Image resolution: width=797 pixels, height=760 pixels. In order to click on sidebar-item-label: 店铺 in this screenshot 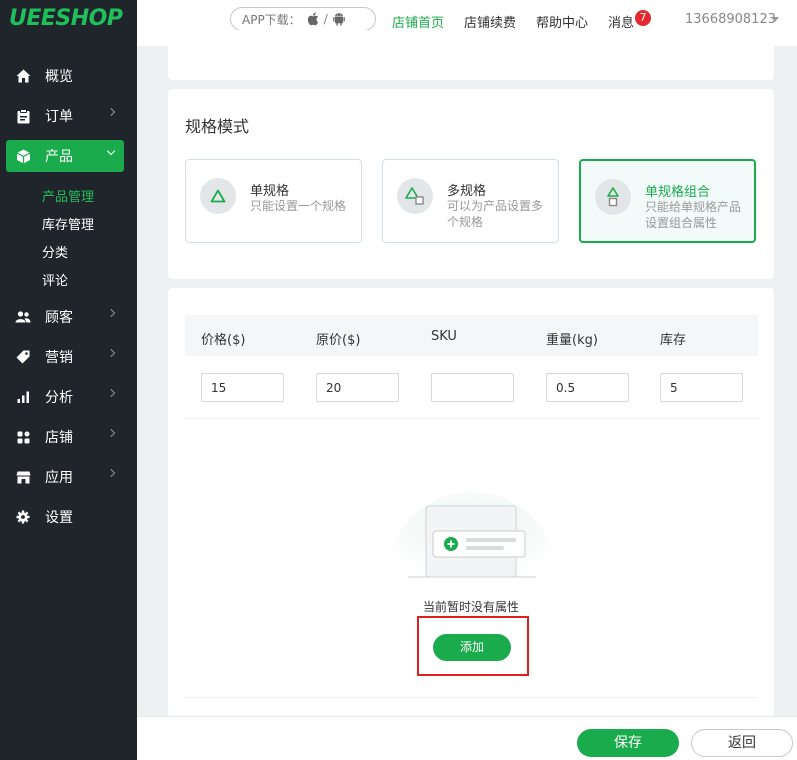, I will do `click(59, 438)`.